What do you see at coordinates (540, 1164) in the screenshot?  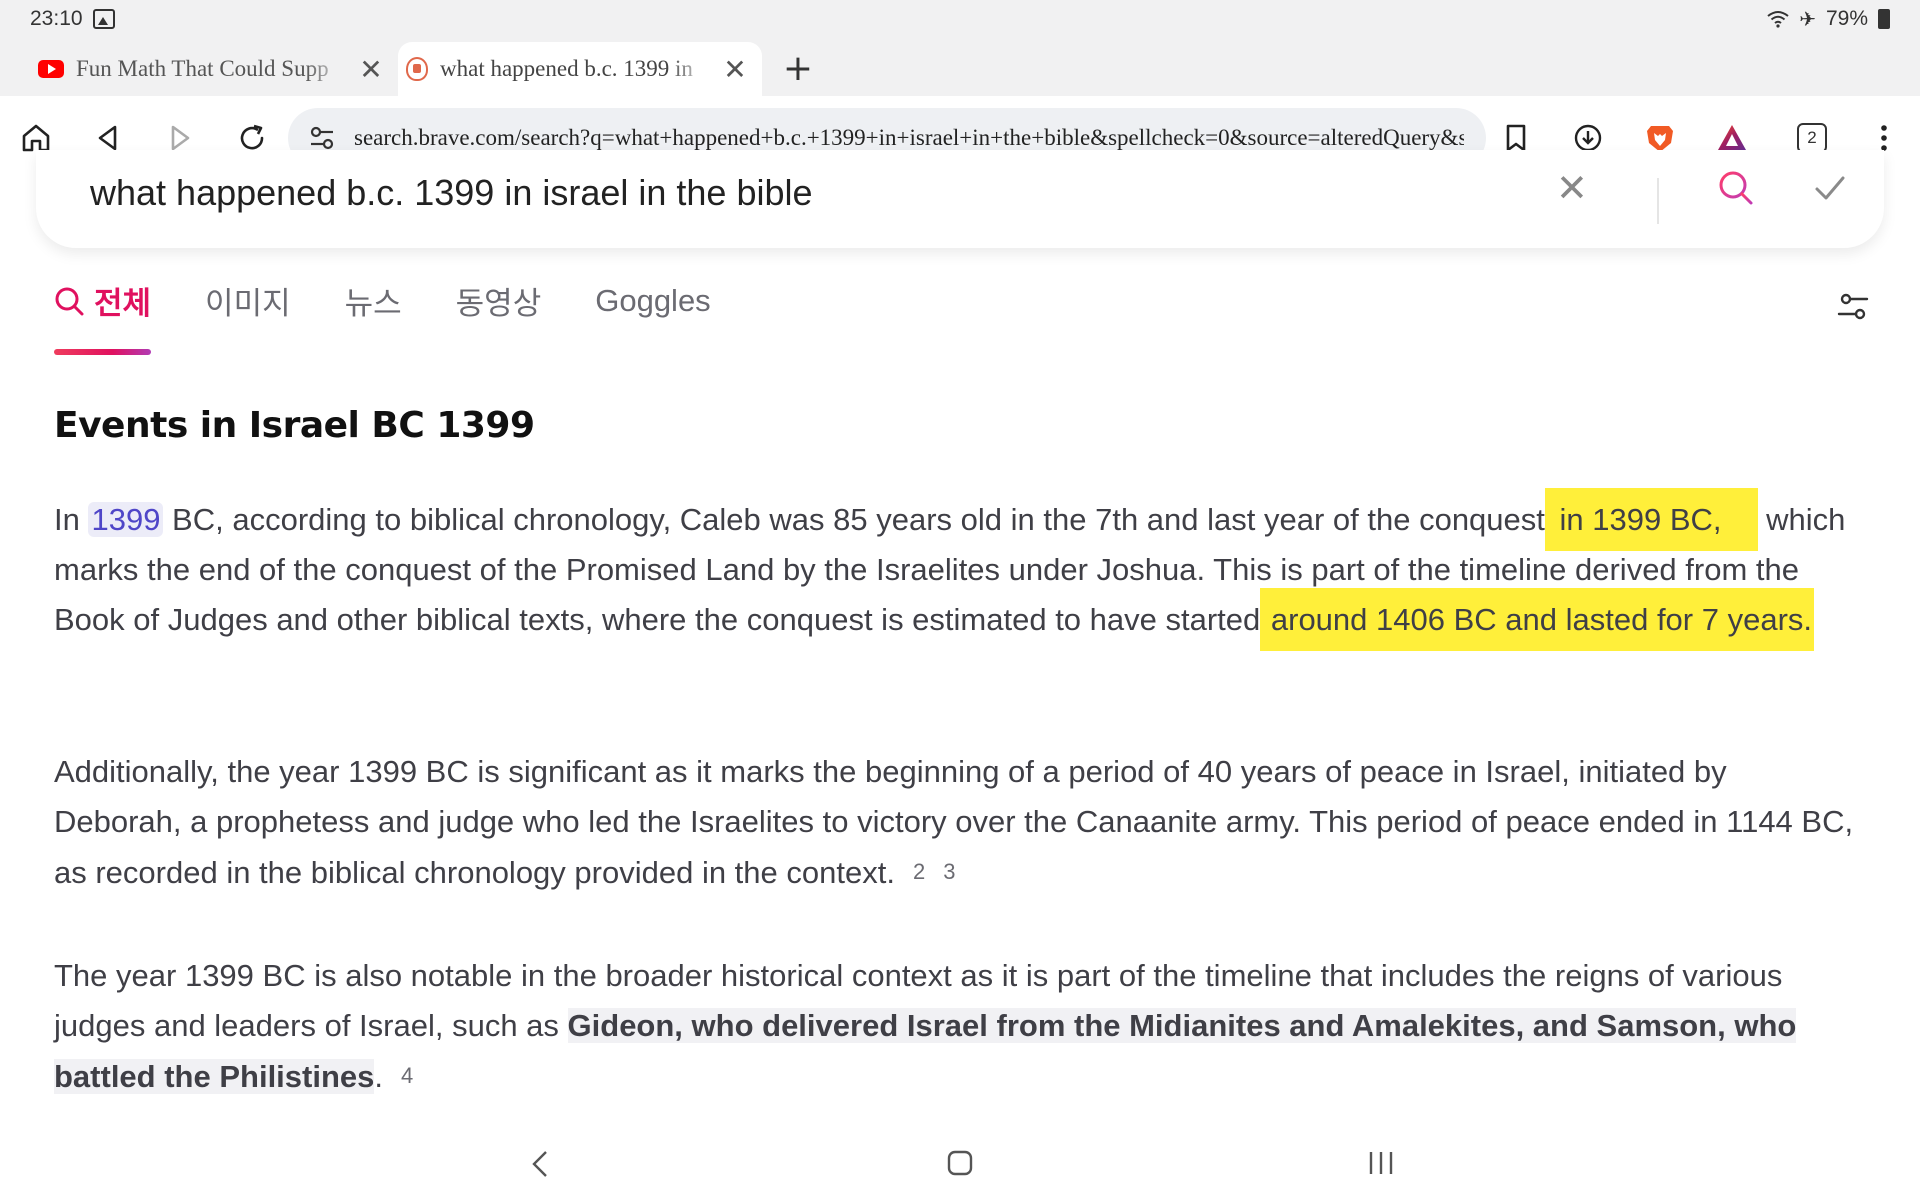 I see `nav-back-icon` at bounding box center [540, 1164].